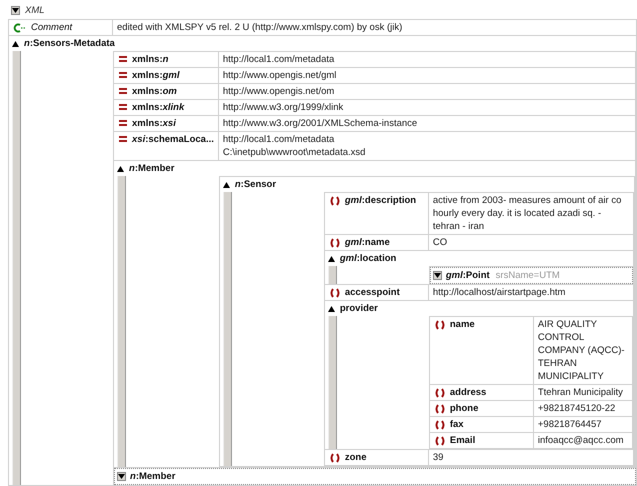  What do you see at coordinates (427, 146) in the screenshot?
I see `node-value: http://local1.com/metadata C:\inetpub\wwwroot\metadata.xsd` at bounding box center [427, 146].